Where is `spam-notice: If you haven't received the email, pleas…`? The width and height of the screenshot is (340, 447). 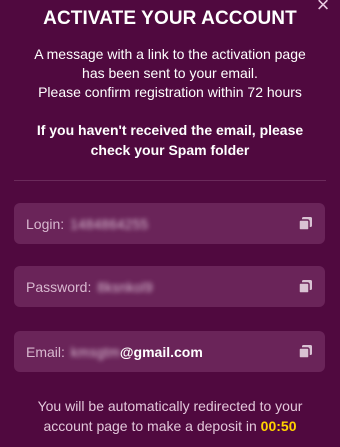 spam-notice: If you haven't received the email, pleas… is located at coordinates (170, 140).